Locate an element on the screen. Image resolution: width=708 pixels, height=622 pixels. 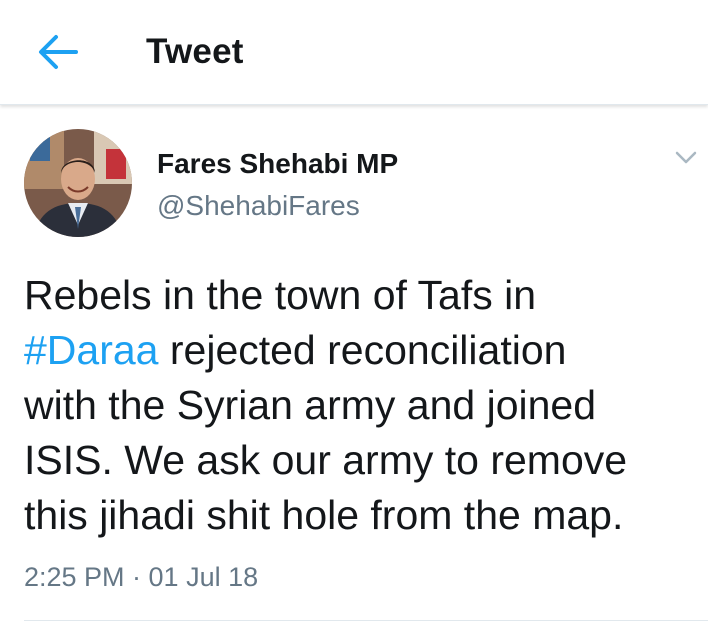
tweet-text-line: Rebels in the town of Tafs in is located at coordinates (280, 295).